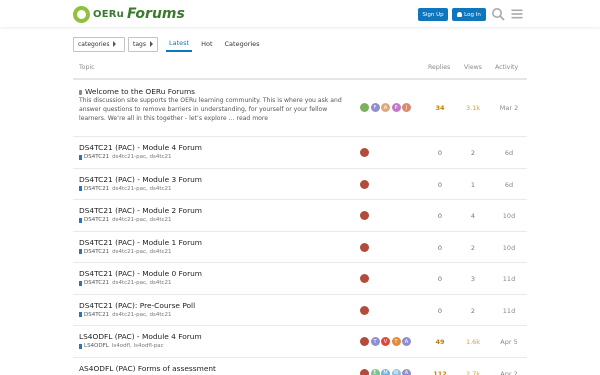 The width and height of the screenshot is (600, 375). Describe the element at coordinates (406, 107) in the screenshot. I see `avatar: J` at that location.